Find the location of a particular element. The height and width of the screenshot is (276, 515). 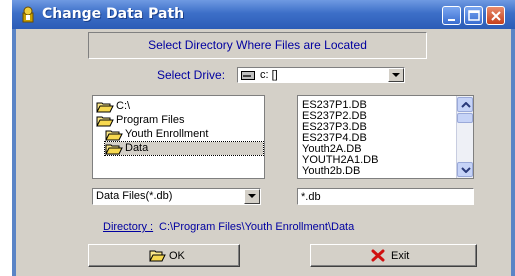

directory-label: Directory : is located at coordinates (128, 227).